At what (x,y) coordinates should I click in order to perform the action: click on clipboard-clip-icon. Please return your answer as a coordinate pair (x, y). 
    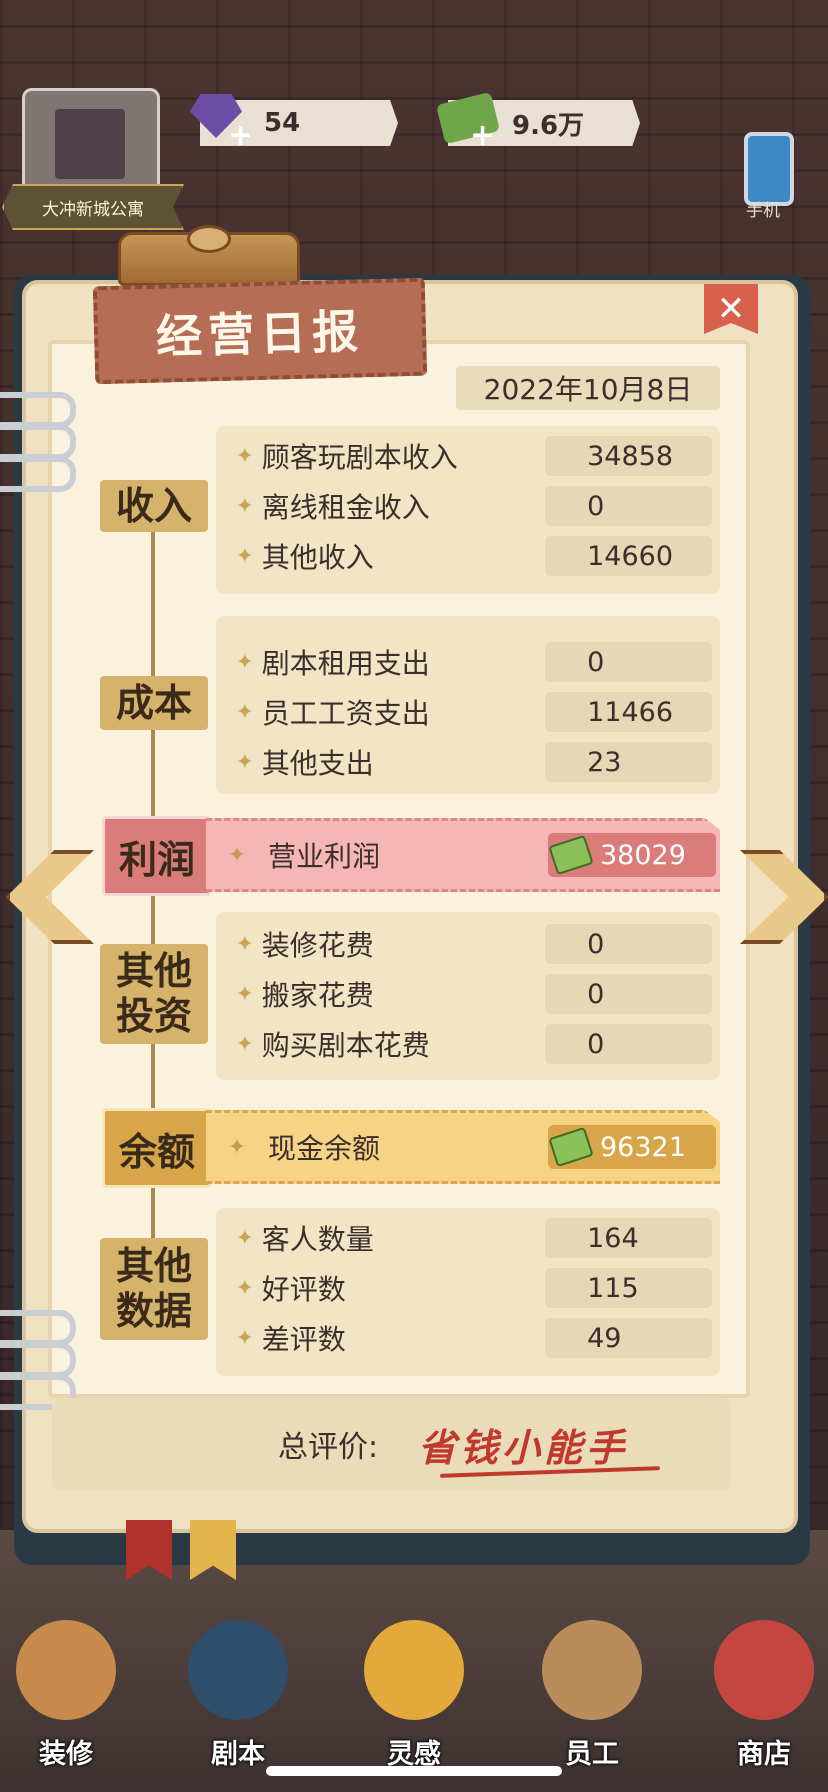
    Looking at the image, I should click on (209, 255).